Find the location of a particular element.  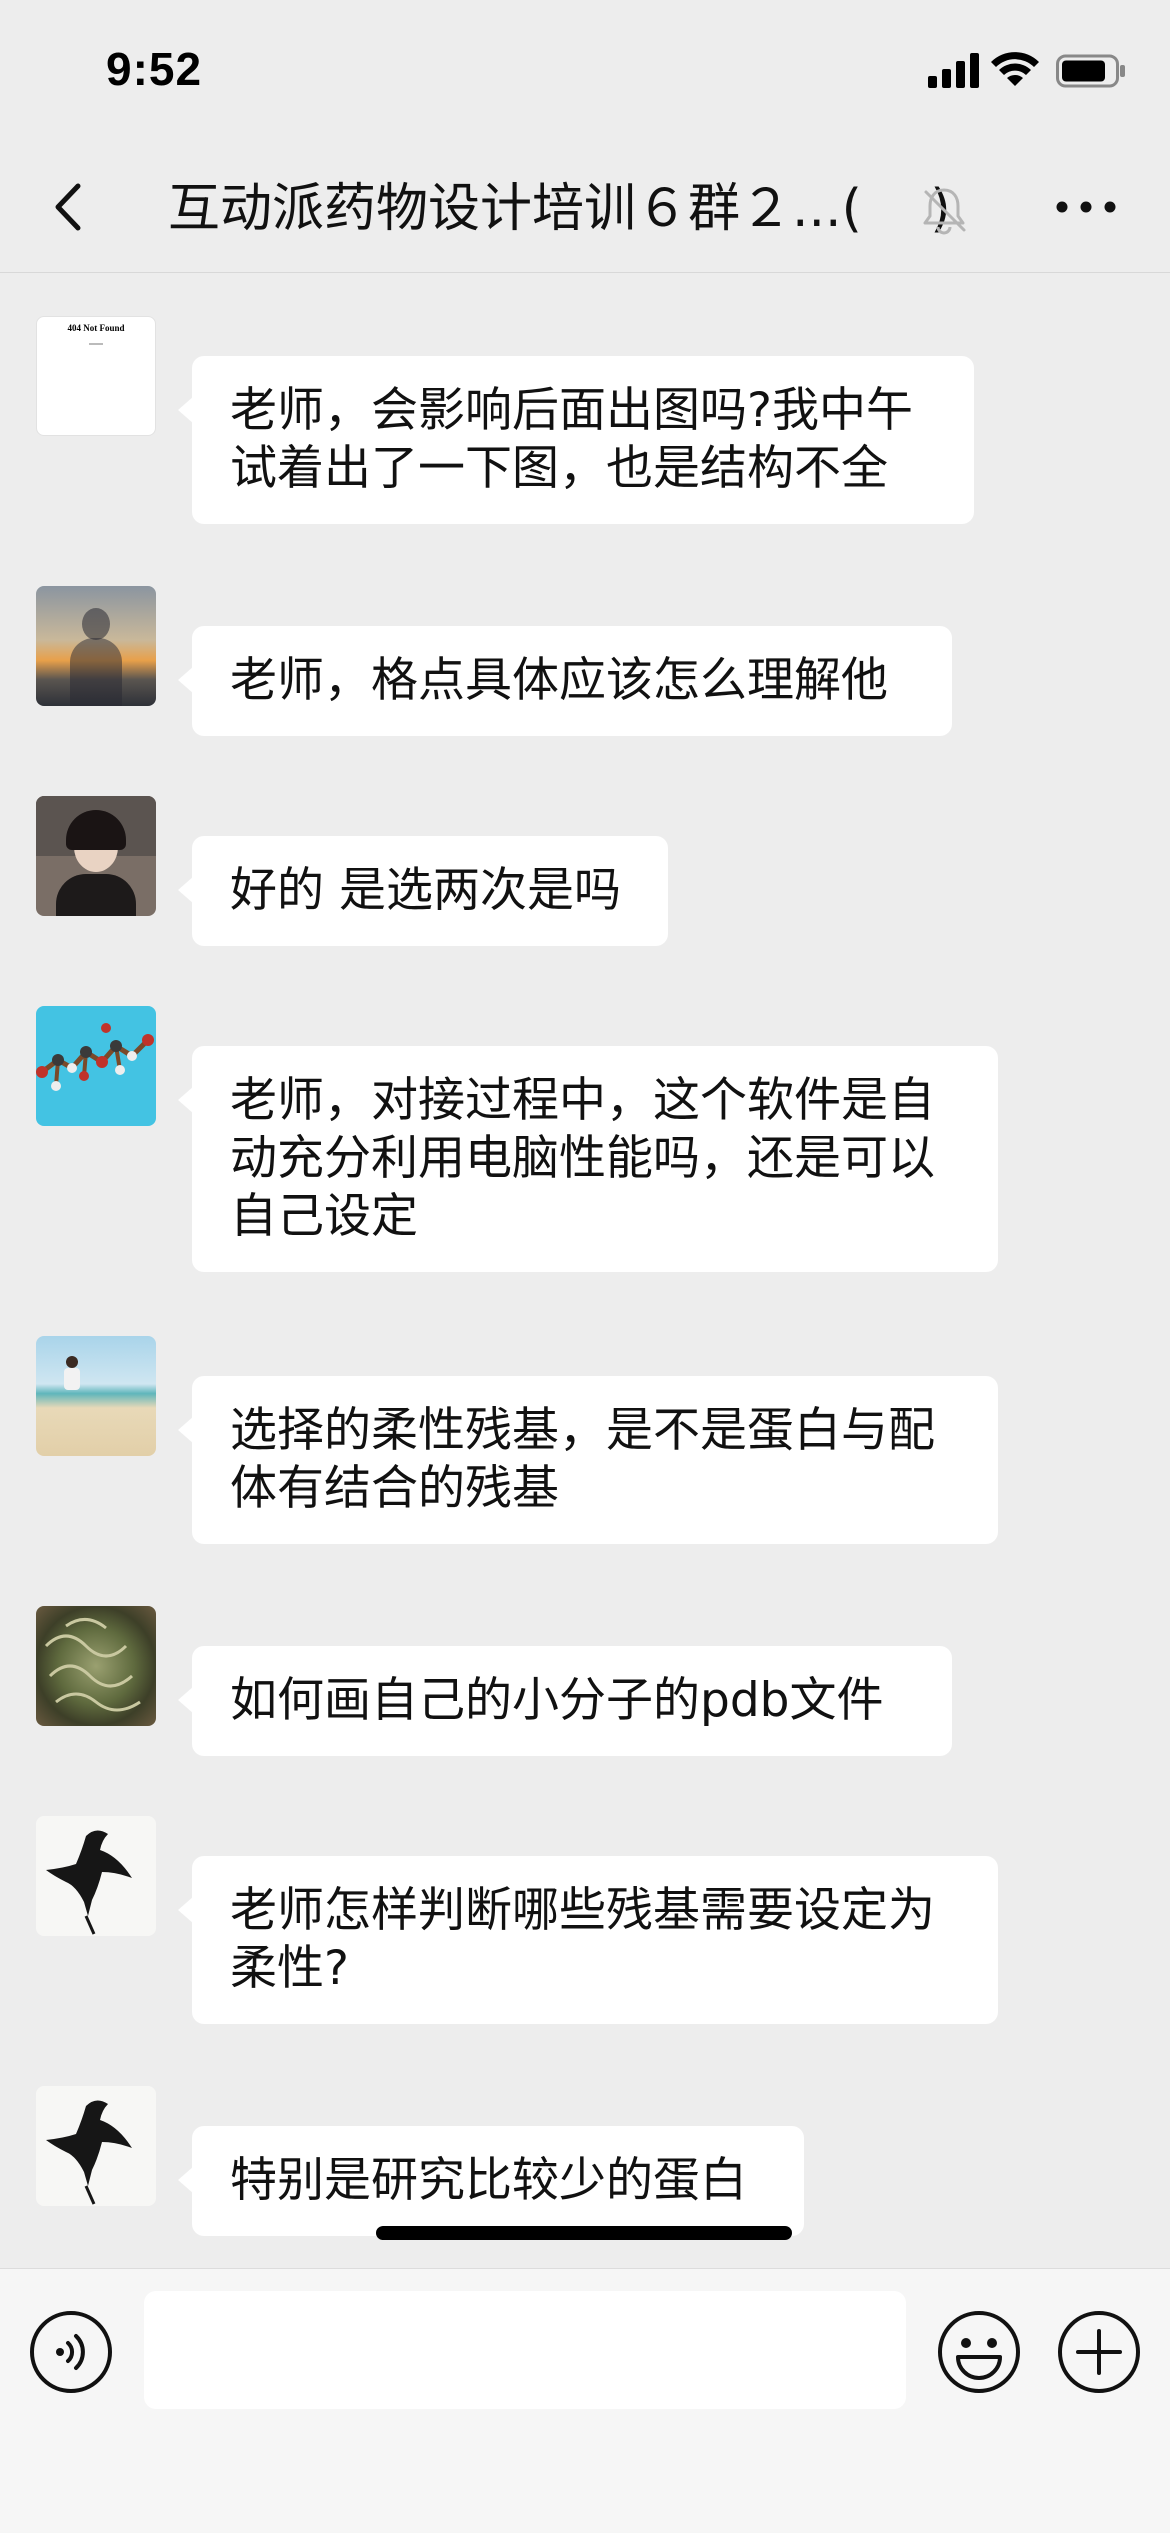

message-bubble: 如何画自己的小分子的pdb文件 is located at coordinates (565, 1701).